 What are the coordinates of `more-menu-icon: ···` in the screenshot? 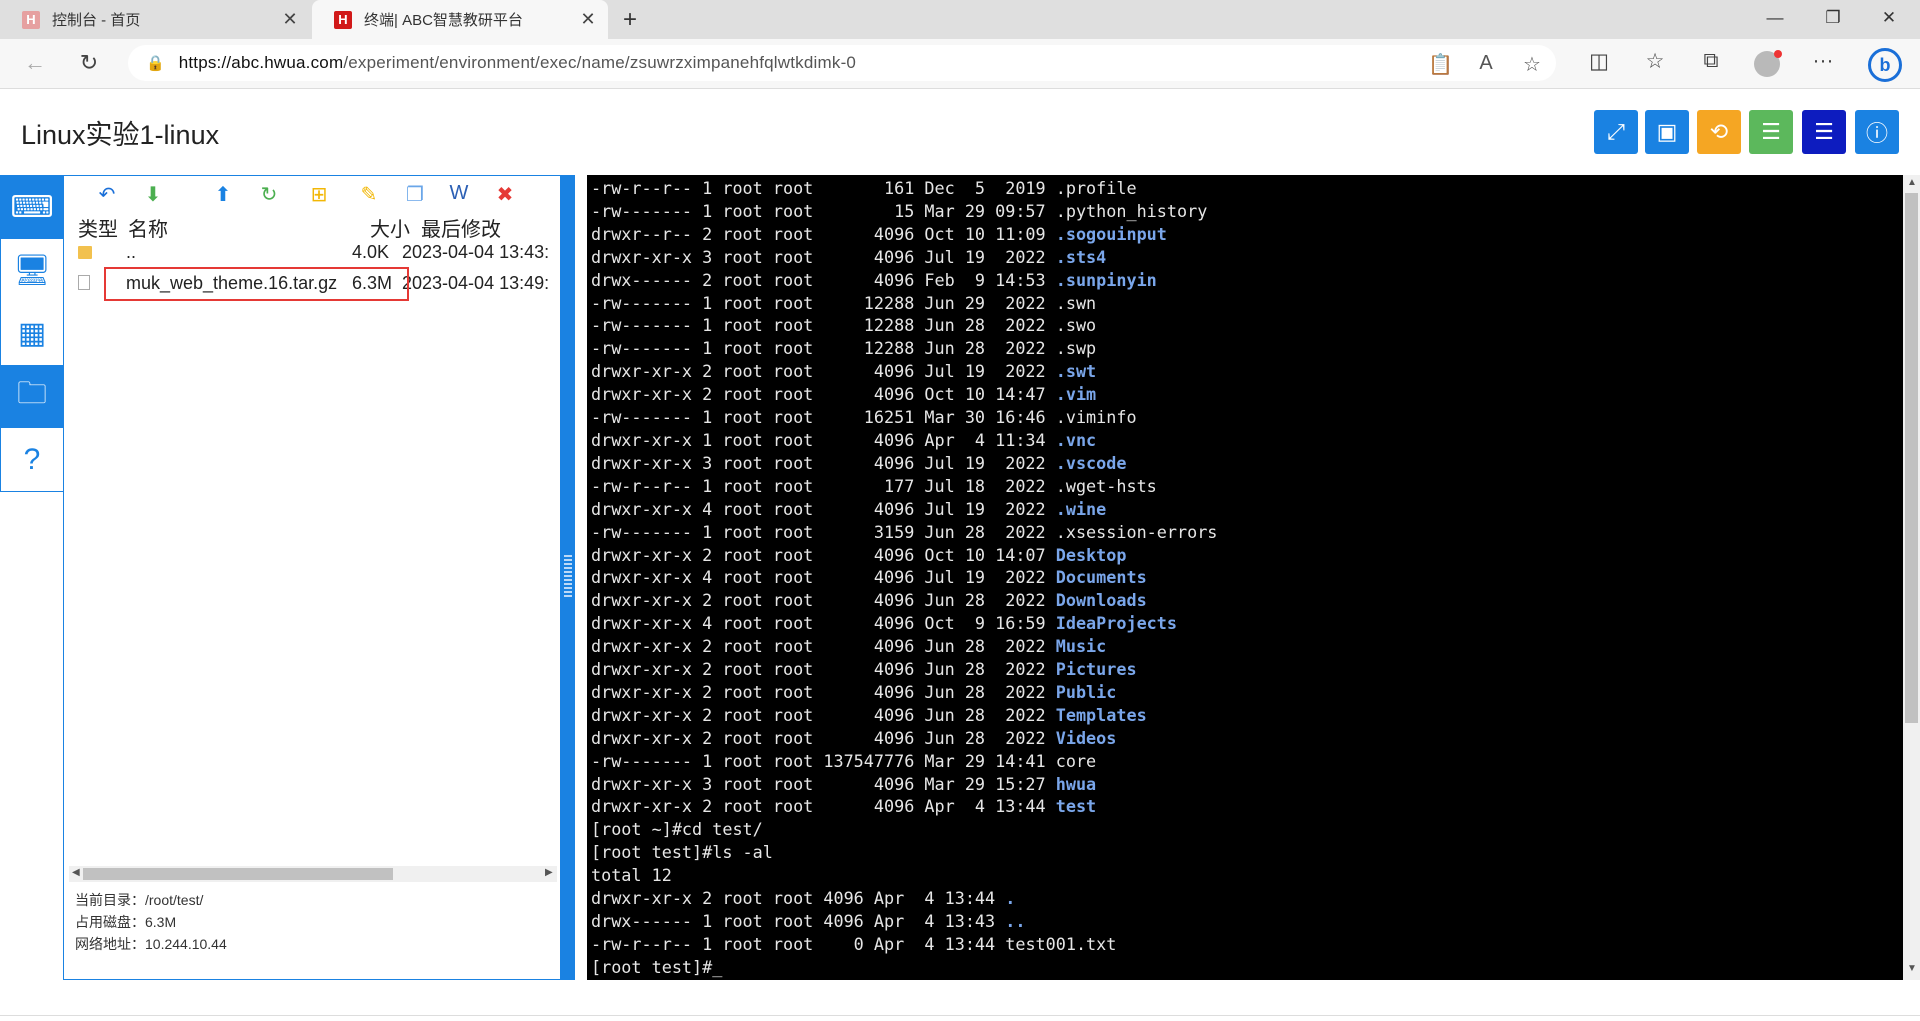 It's located at (1823, 61).